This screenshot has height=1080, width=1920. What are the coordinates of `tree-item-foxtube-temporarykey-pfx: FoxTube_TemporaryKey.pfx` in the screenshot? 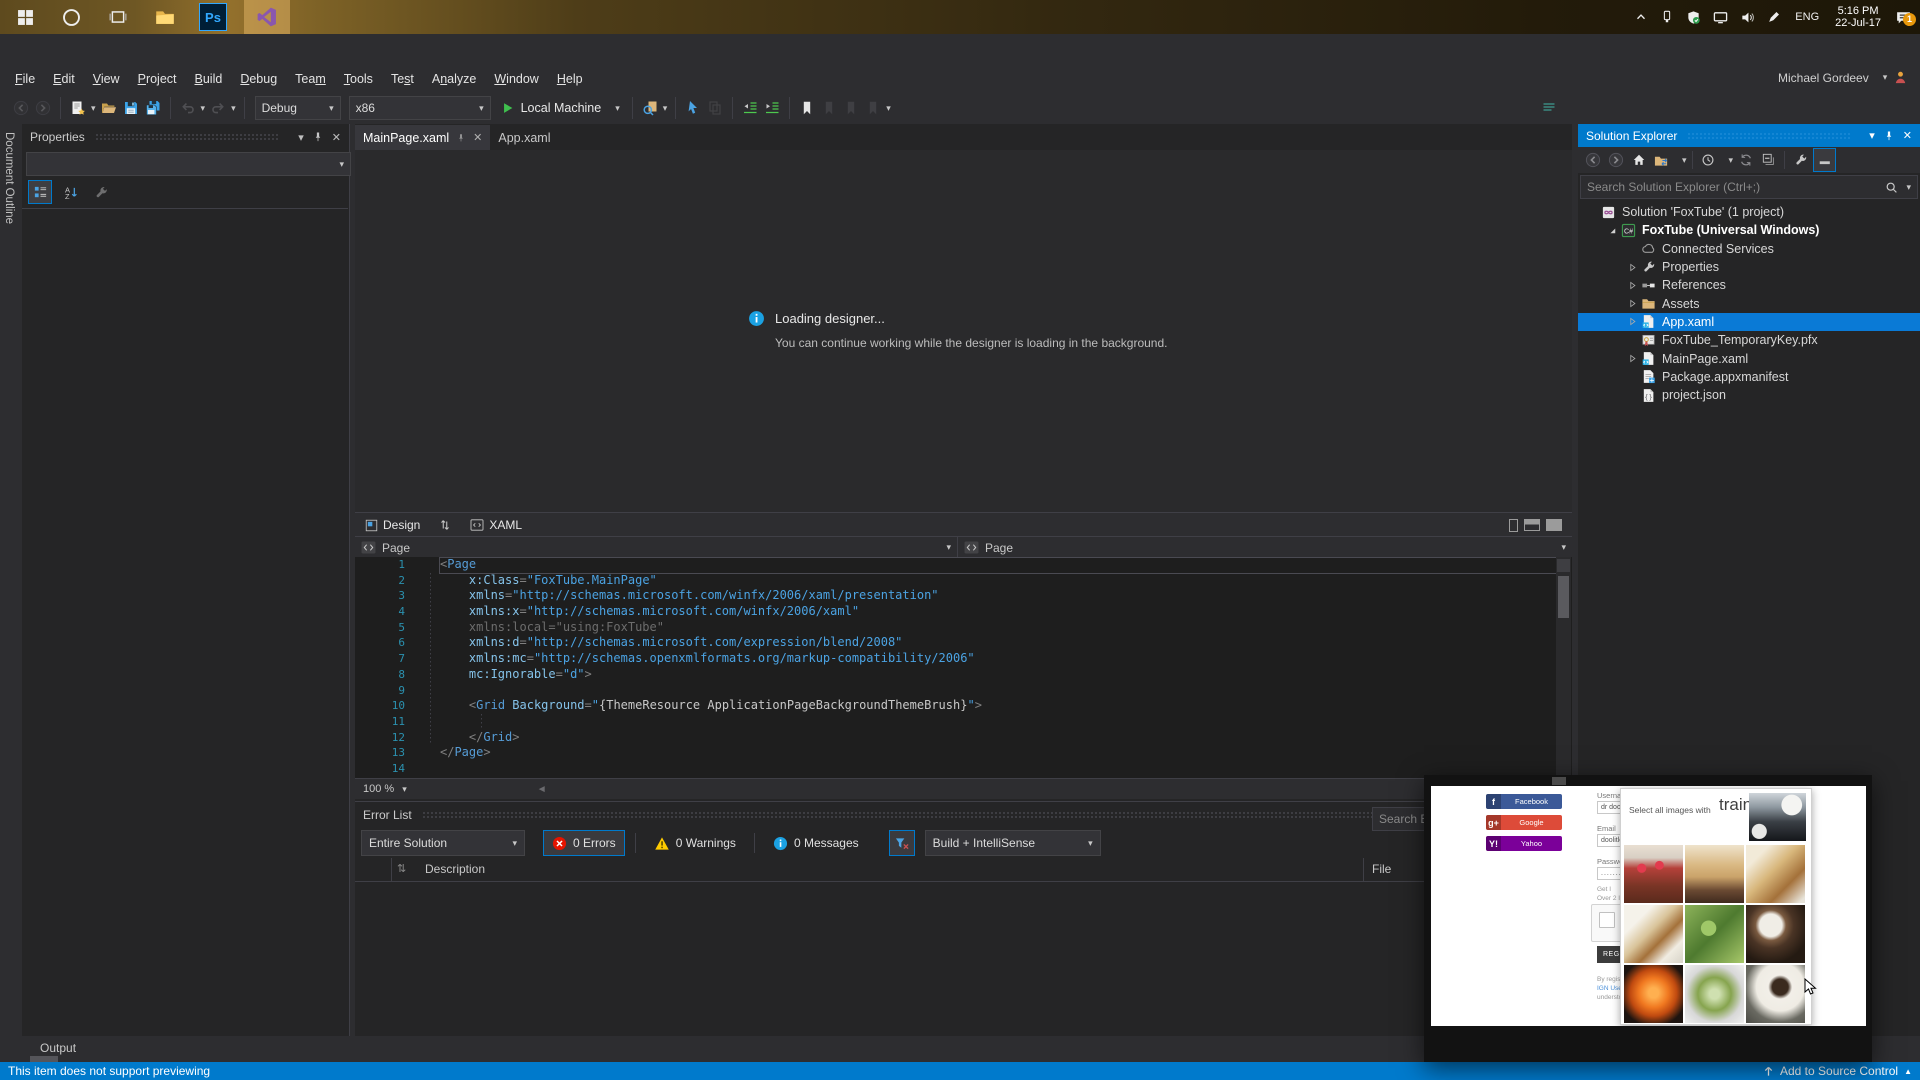 It's located at (1749, 340).